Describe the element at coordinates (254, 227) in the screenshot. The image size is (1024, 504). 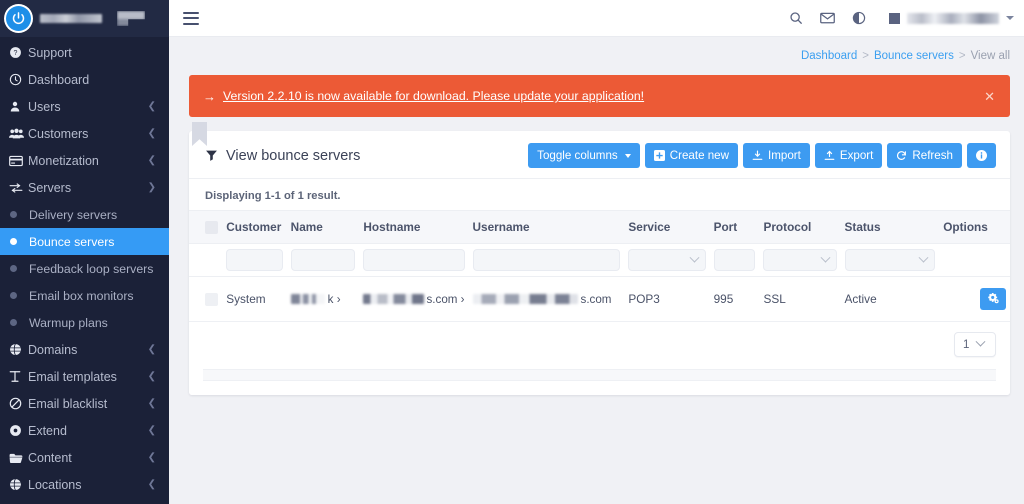
I see `column-header-customer: Customer` at that location.